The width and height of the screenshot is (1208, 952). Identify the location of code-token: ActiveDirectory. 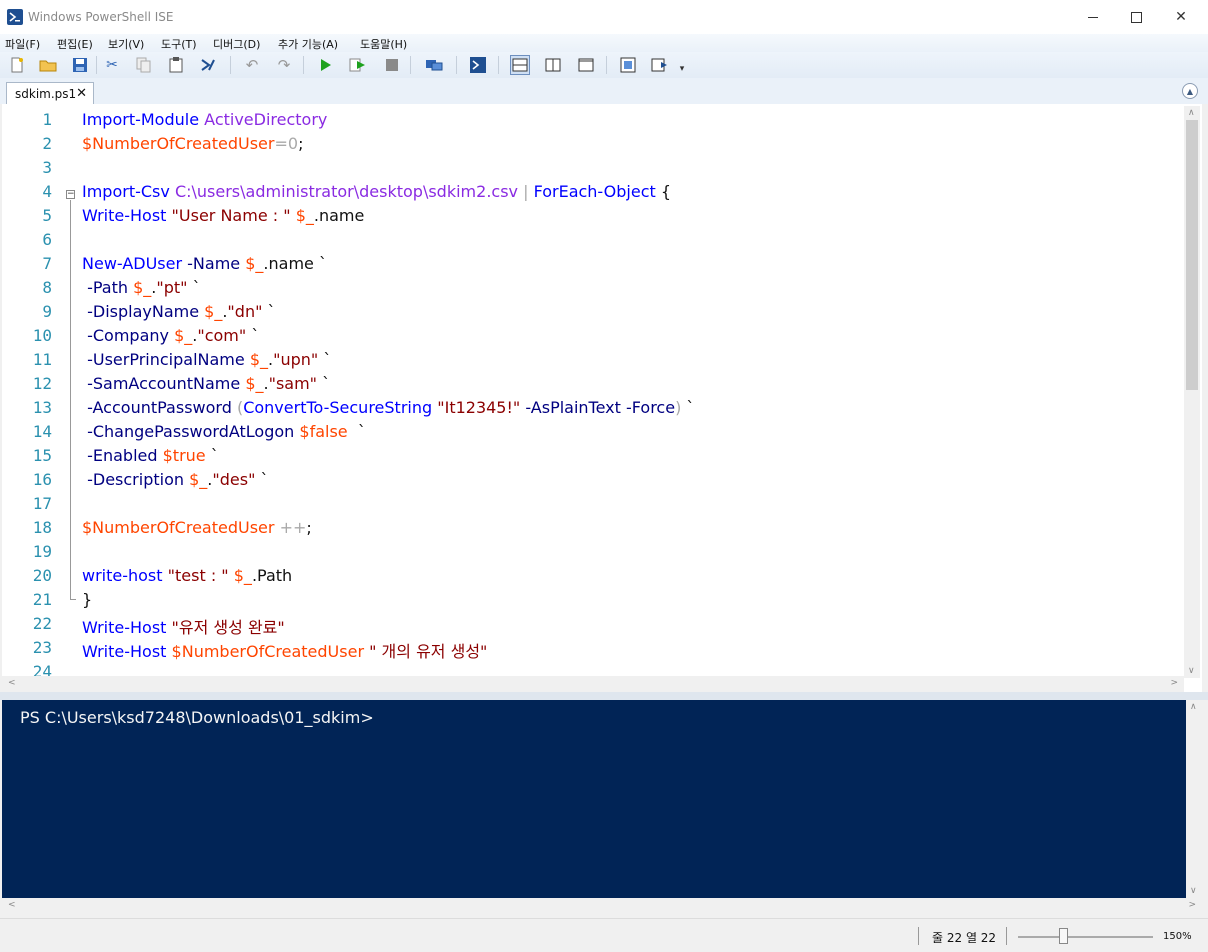
(266, 119).